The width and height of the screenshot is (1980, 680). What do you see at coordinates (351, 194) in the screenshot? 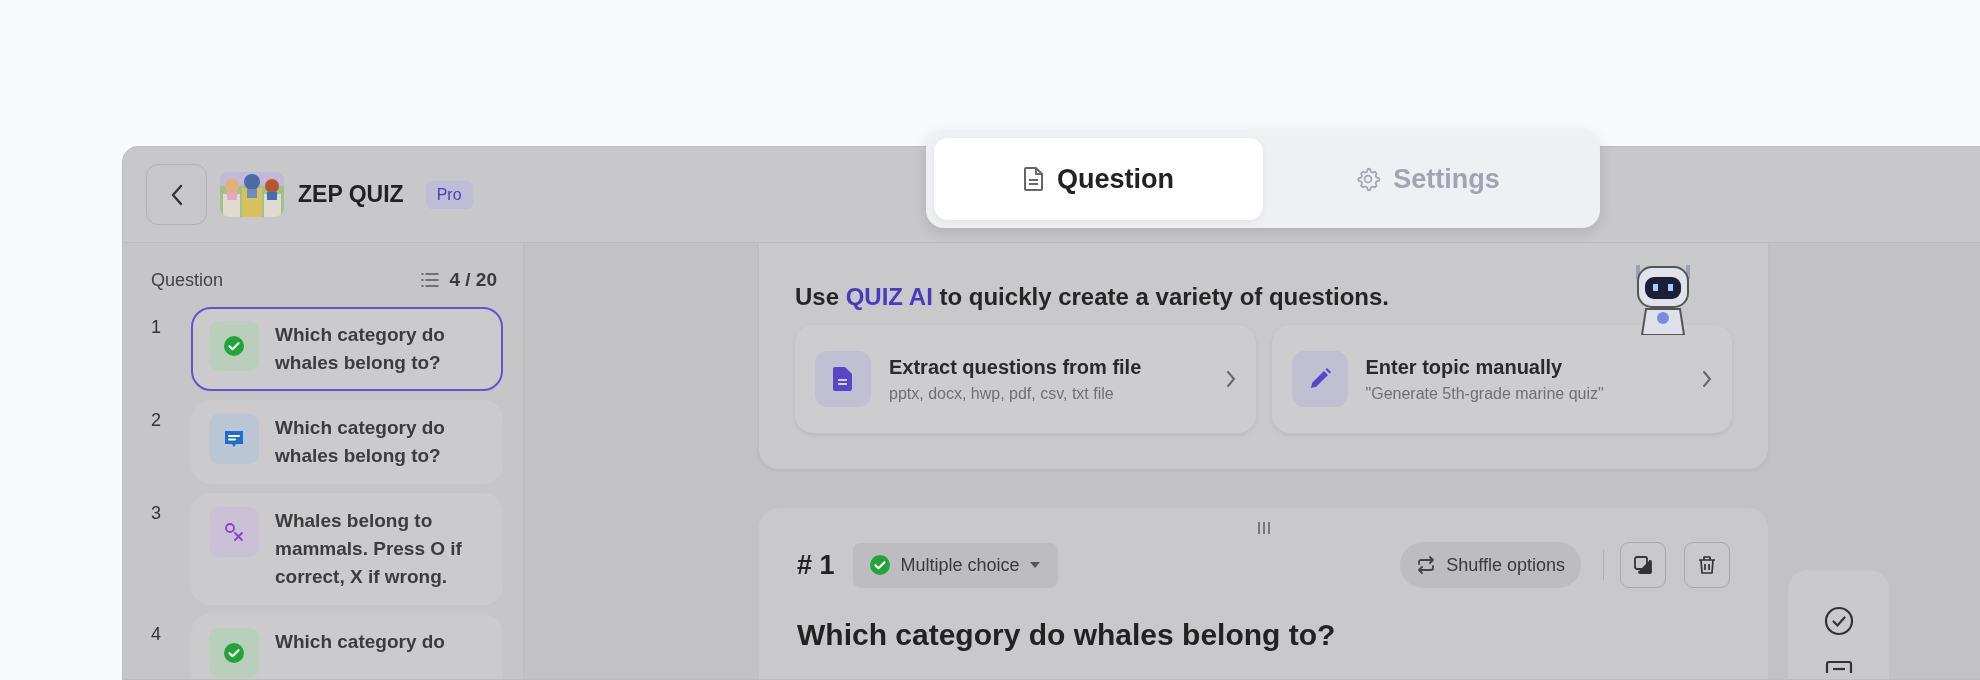
I see `app-title: ZEP QUIZ` at bounding box center [351, 194].